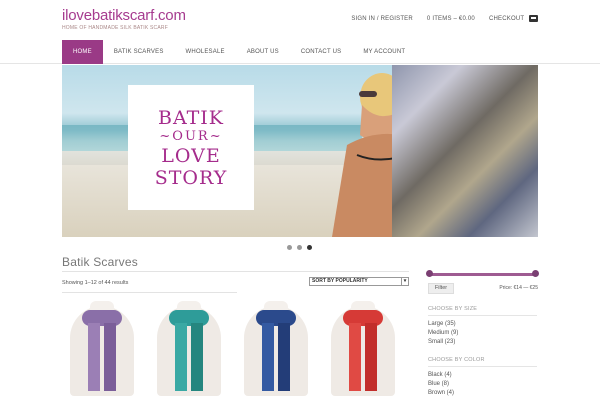 This screenshot has height=400, width=600. What do you see at coordinates (139, 52) in the screenshot?
I see `nav-batik-scarves: BATIK SCARVES` at bounding box center [139, 52].